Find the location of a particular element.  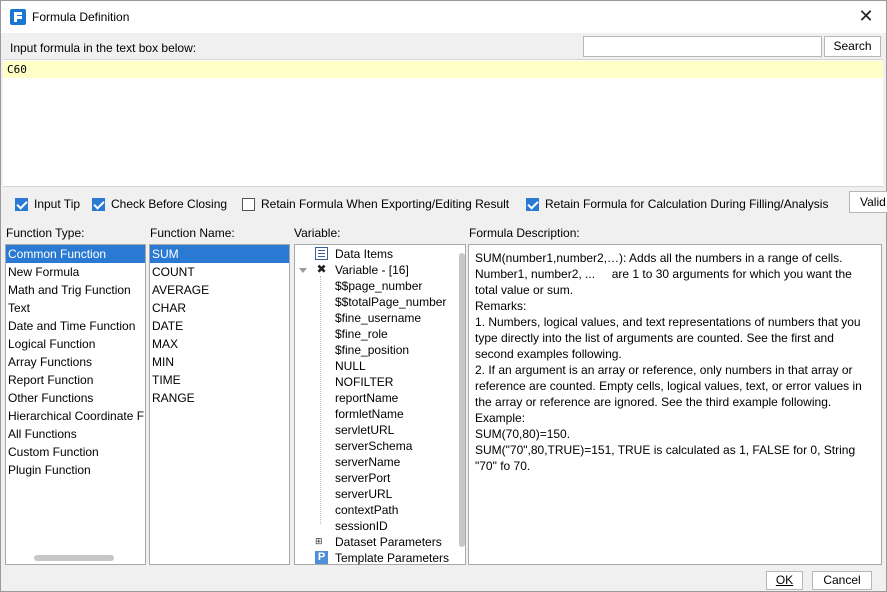

list-item: Common Function is located at coordinates (75, 254).